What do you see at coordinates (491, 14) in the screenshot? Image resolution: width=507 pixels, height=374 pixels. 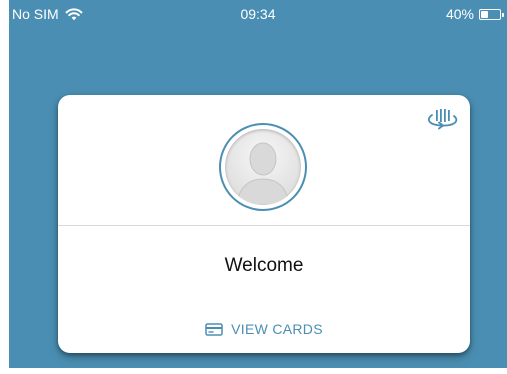 I see `battery-icon` at bounding box center [491, 14].